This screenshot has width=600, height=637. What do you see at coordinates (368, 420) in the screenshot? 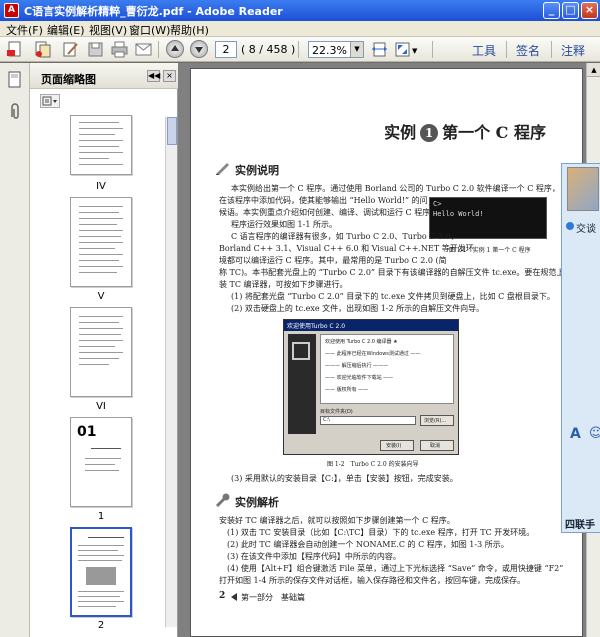
I see `dialog-folder-field: C:\` at bounding box center [368, 420].